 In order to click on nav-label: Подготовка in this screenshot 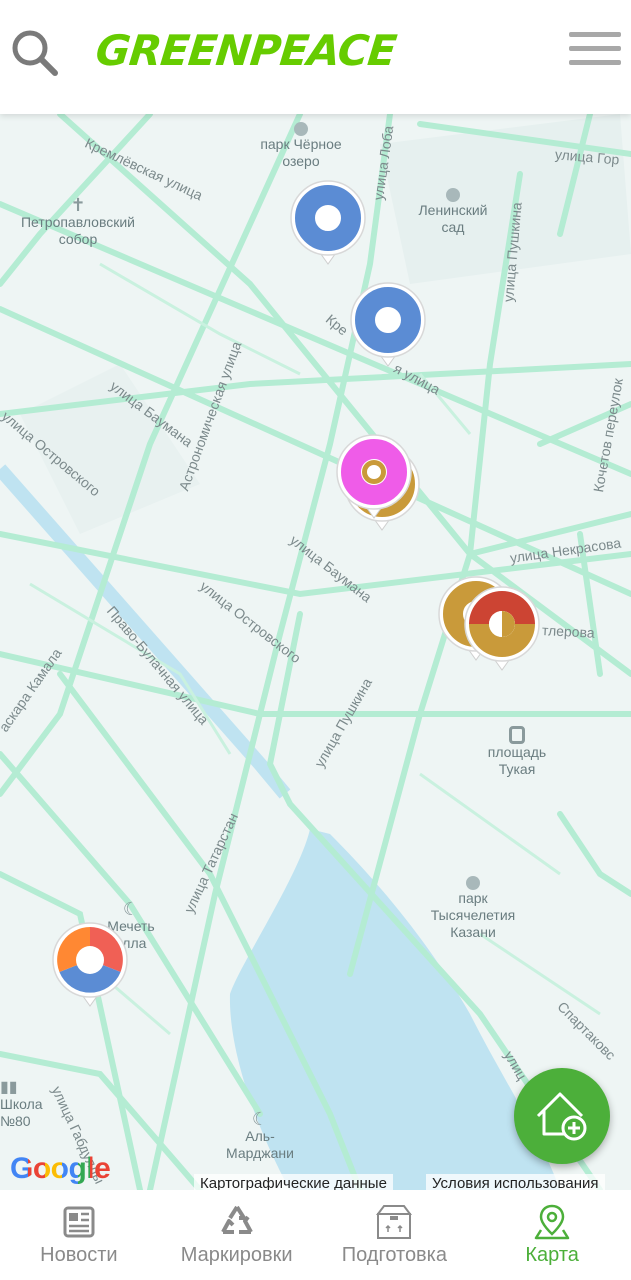, I will do `click(394, 1255)`.